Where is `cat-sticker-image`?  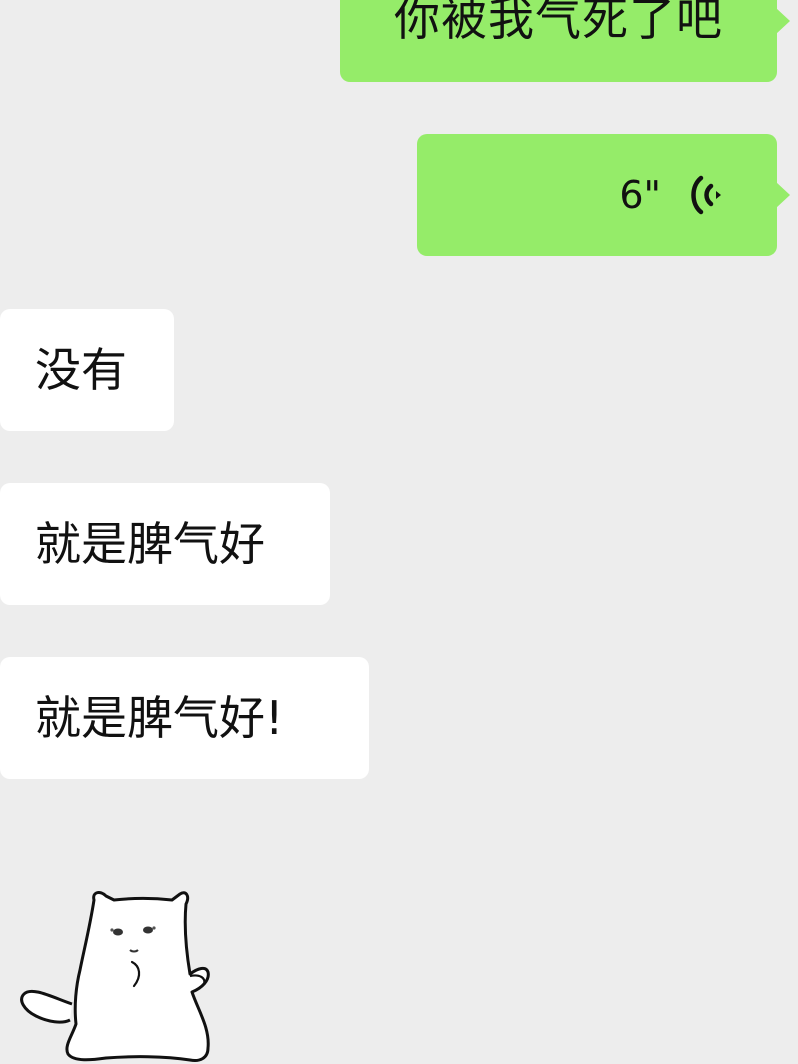
cat-sticker-image is located at coordinates (119, 975).